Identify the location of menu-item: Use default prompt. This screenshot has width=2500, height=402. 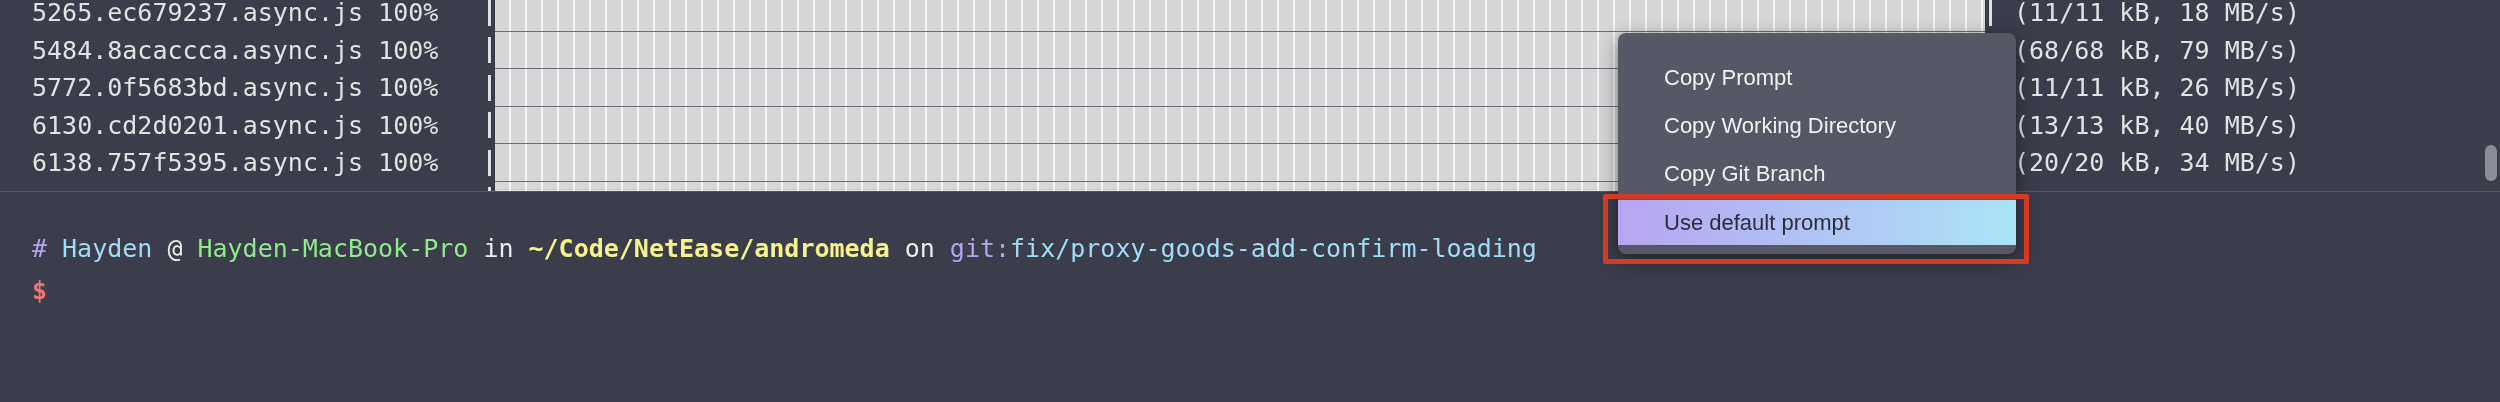
(1817, 222).